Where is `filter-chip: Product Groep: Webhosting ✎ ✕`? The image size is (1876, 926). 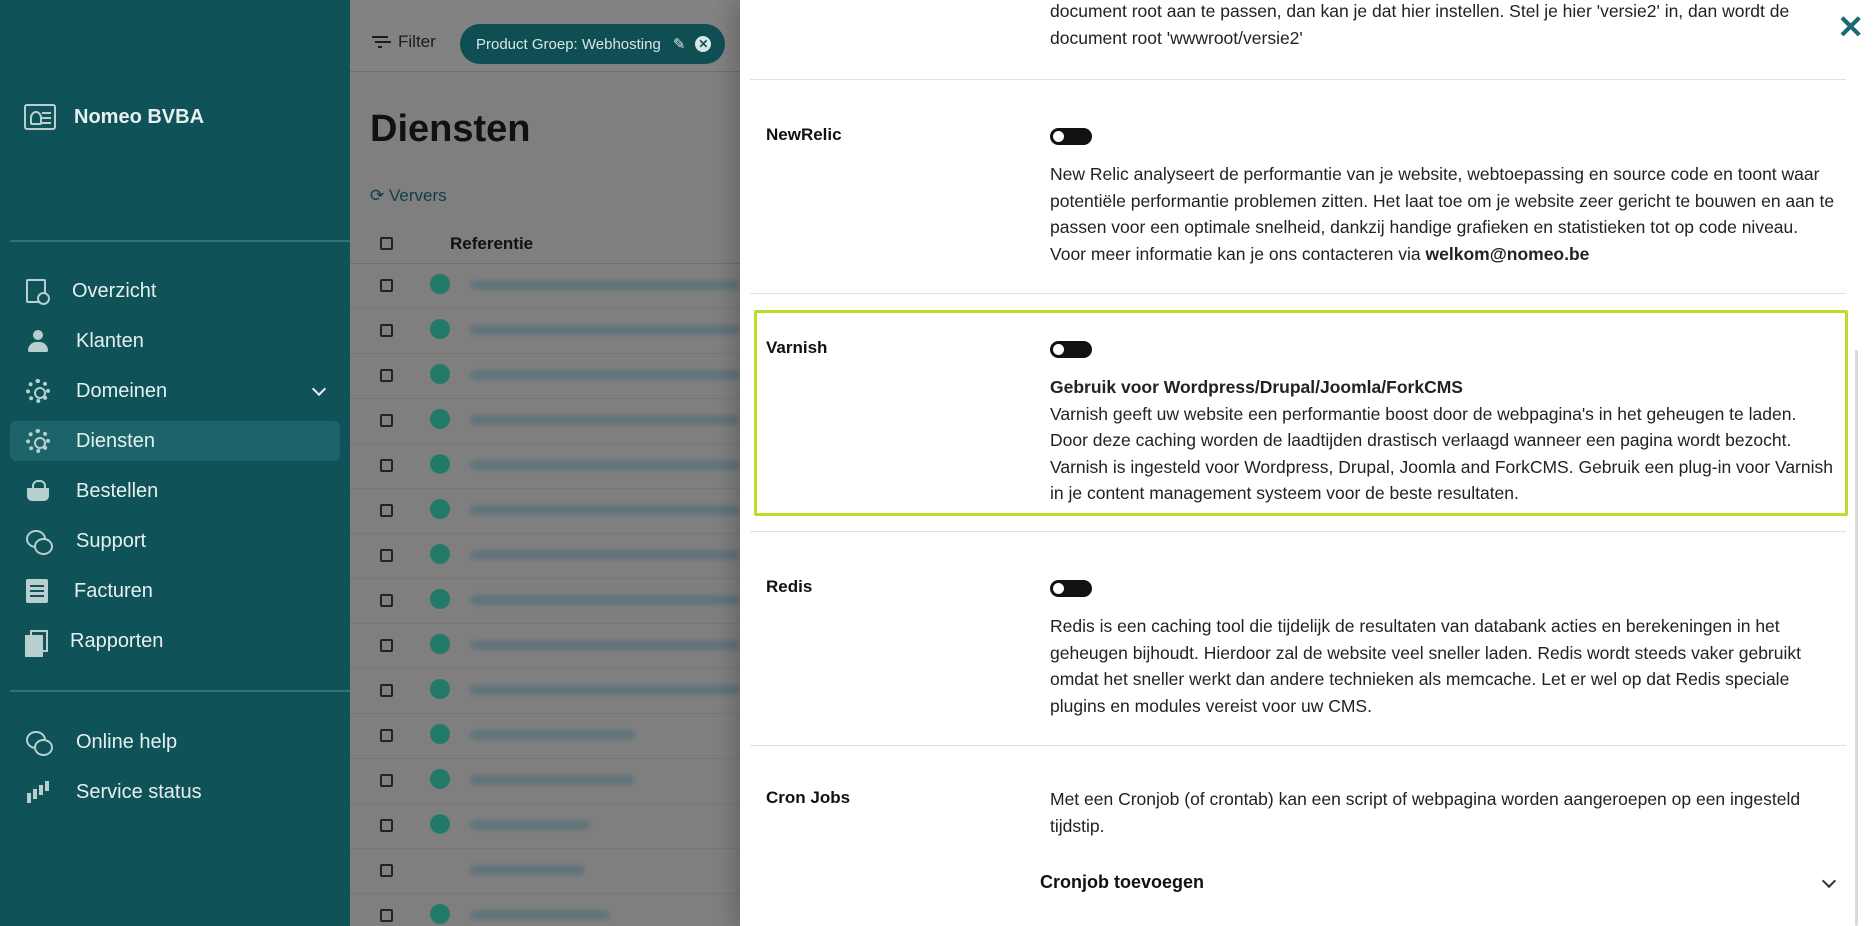
filter-chip: Product Groep: Webhosting ✎ ✕ is located at coordinates (593, 44).